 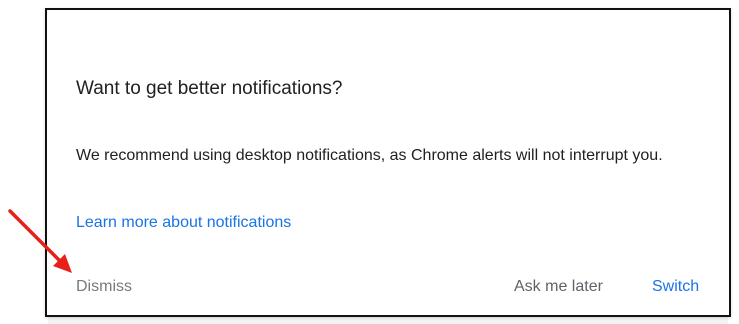 I want to click on dialog-title: Want to get better notifications?, so click(x=209, y=88).